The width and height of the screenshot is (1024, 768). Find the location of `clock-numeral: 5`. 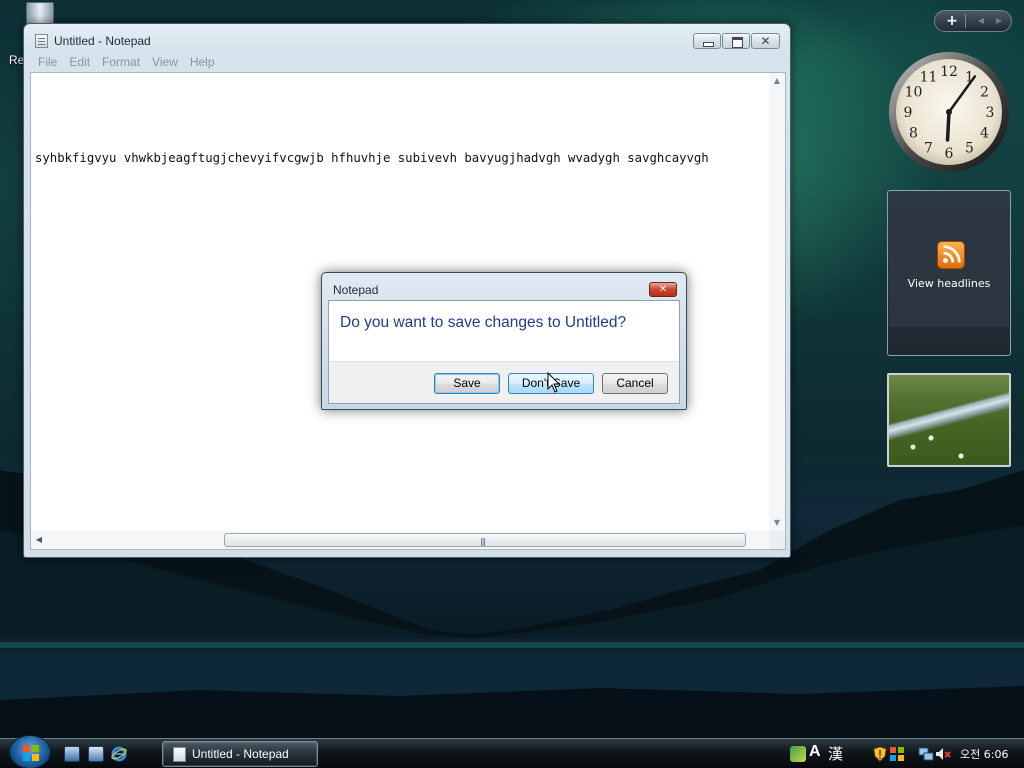

clock-numeral: 5 is located at coordinates (969, 149).